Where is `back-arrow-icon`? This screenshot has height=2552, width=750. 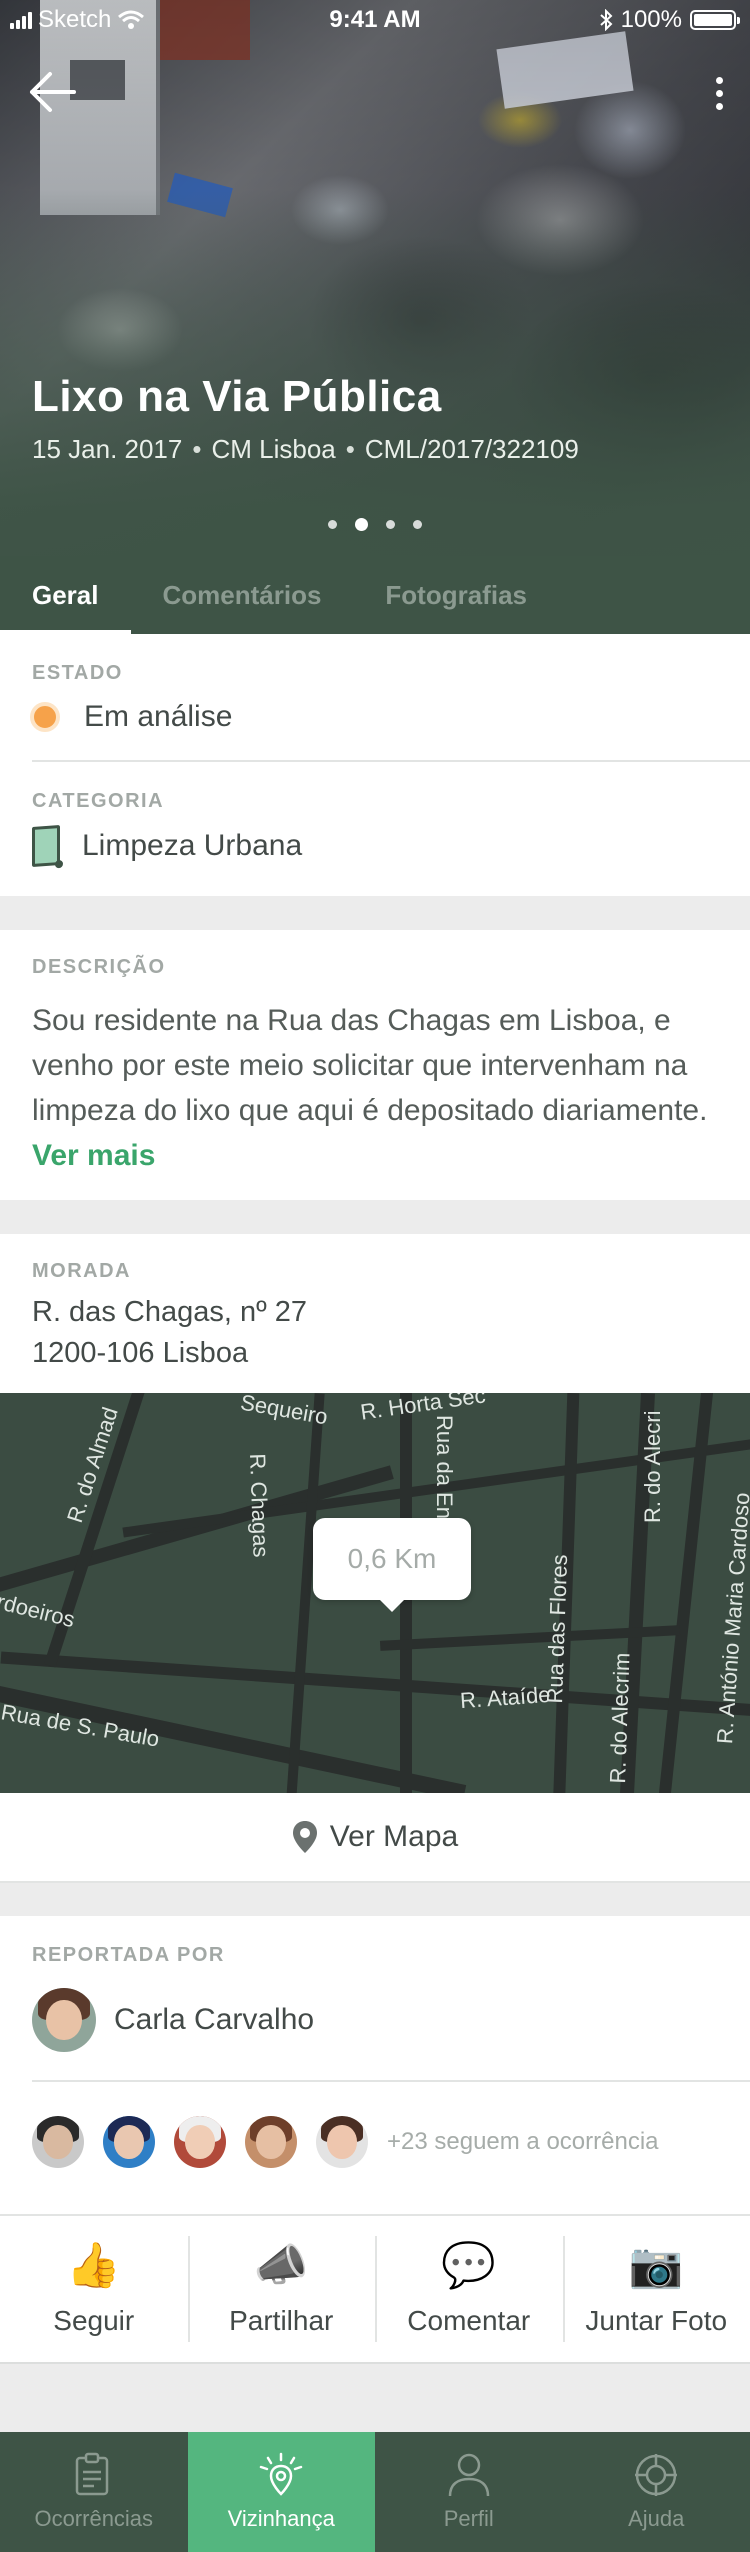 back-arrow-icon is located at coordinates (53, 92).